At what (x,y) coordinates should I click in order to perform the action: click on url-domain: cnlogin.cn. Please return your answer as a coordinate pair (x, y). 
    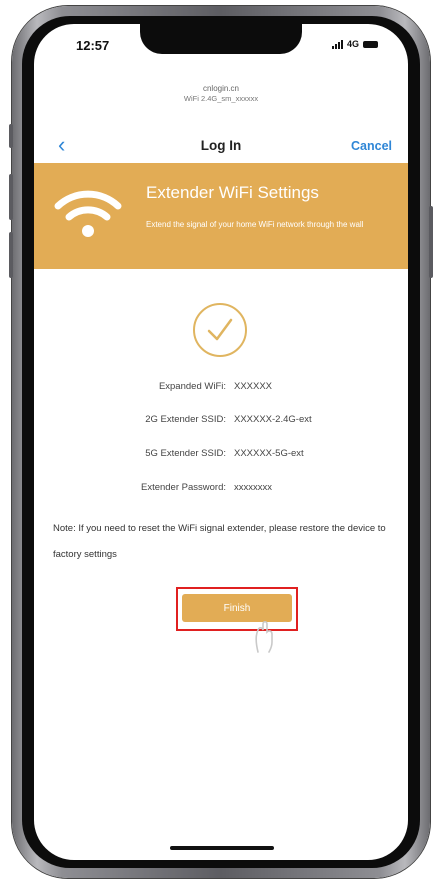
    Looking at the image, I should click on (221, 88).